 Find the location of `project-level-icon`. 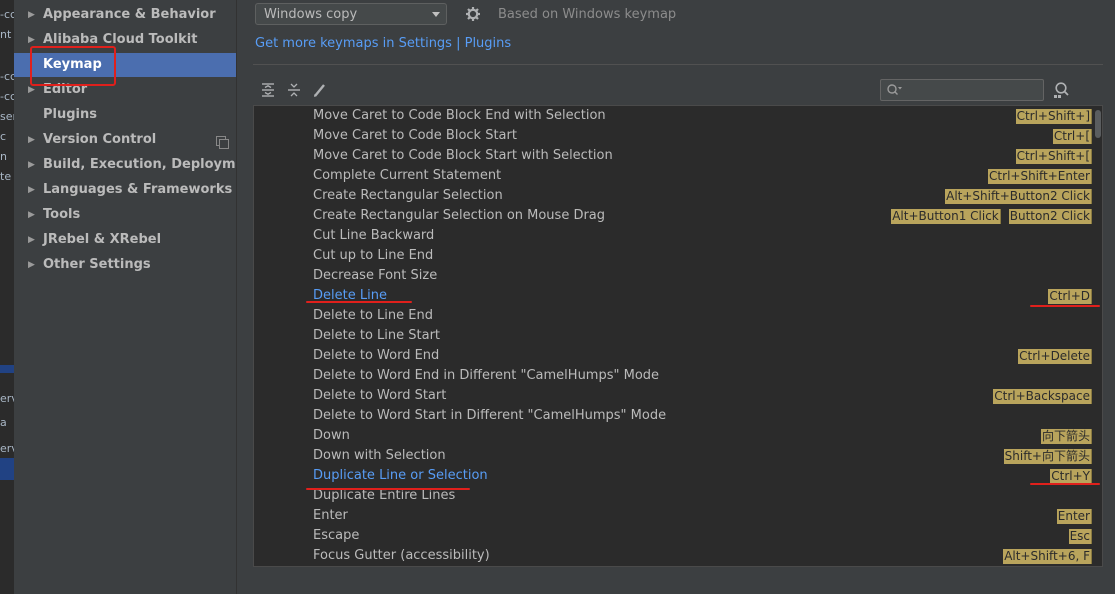

project-level-icon is located at coordinates (222, 142).